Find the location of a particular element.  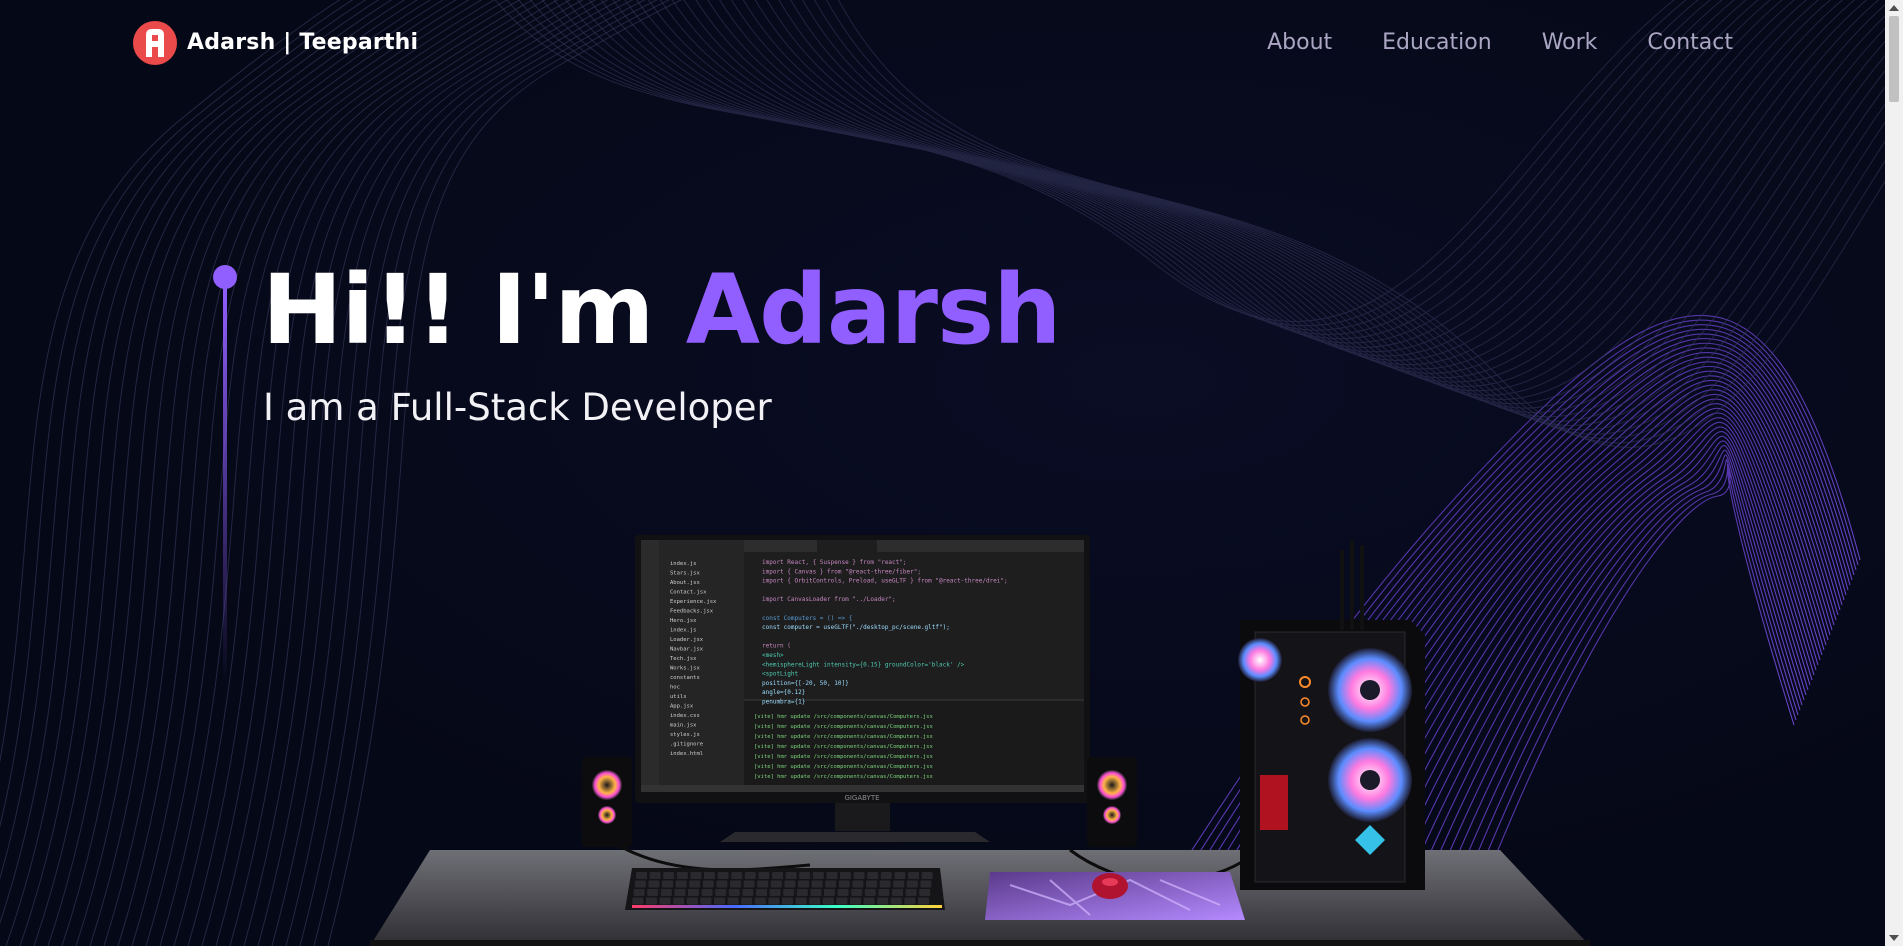

editor-text: Stars.jsx is located at coordinates (685, 574).